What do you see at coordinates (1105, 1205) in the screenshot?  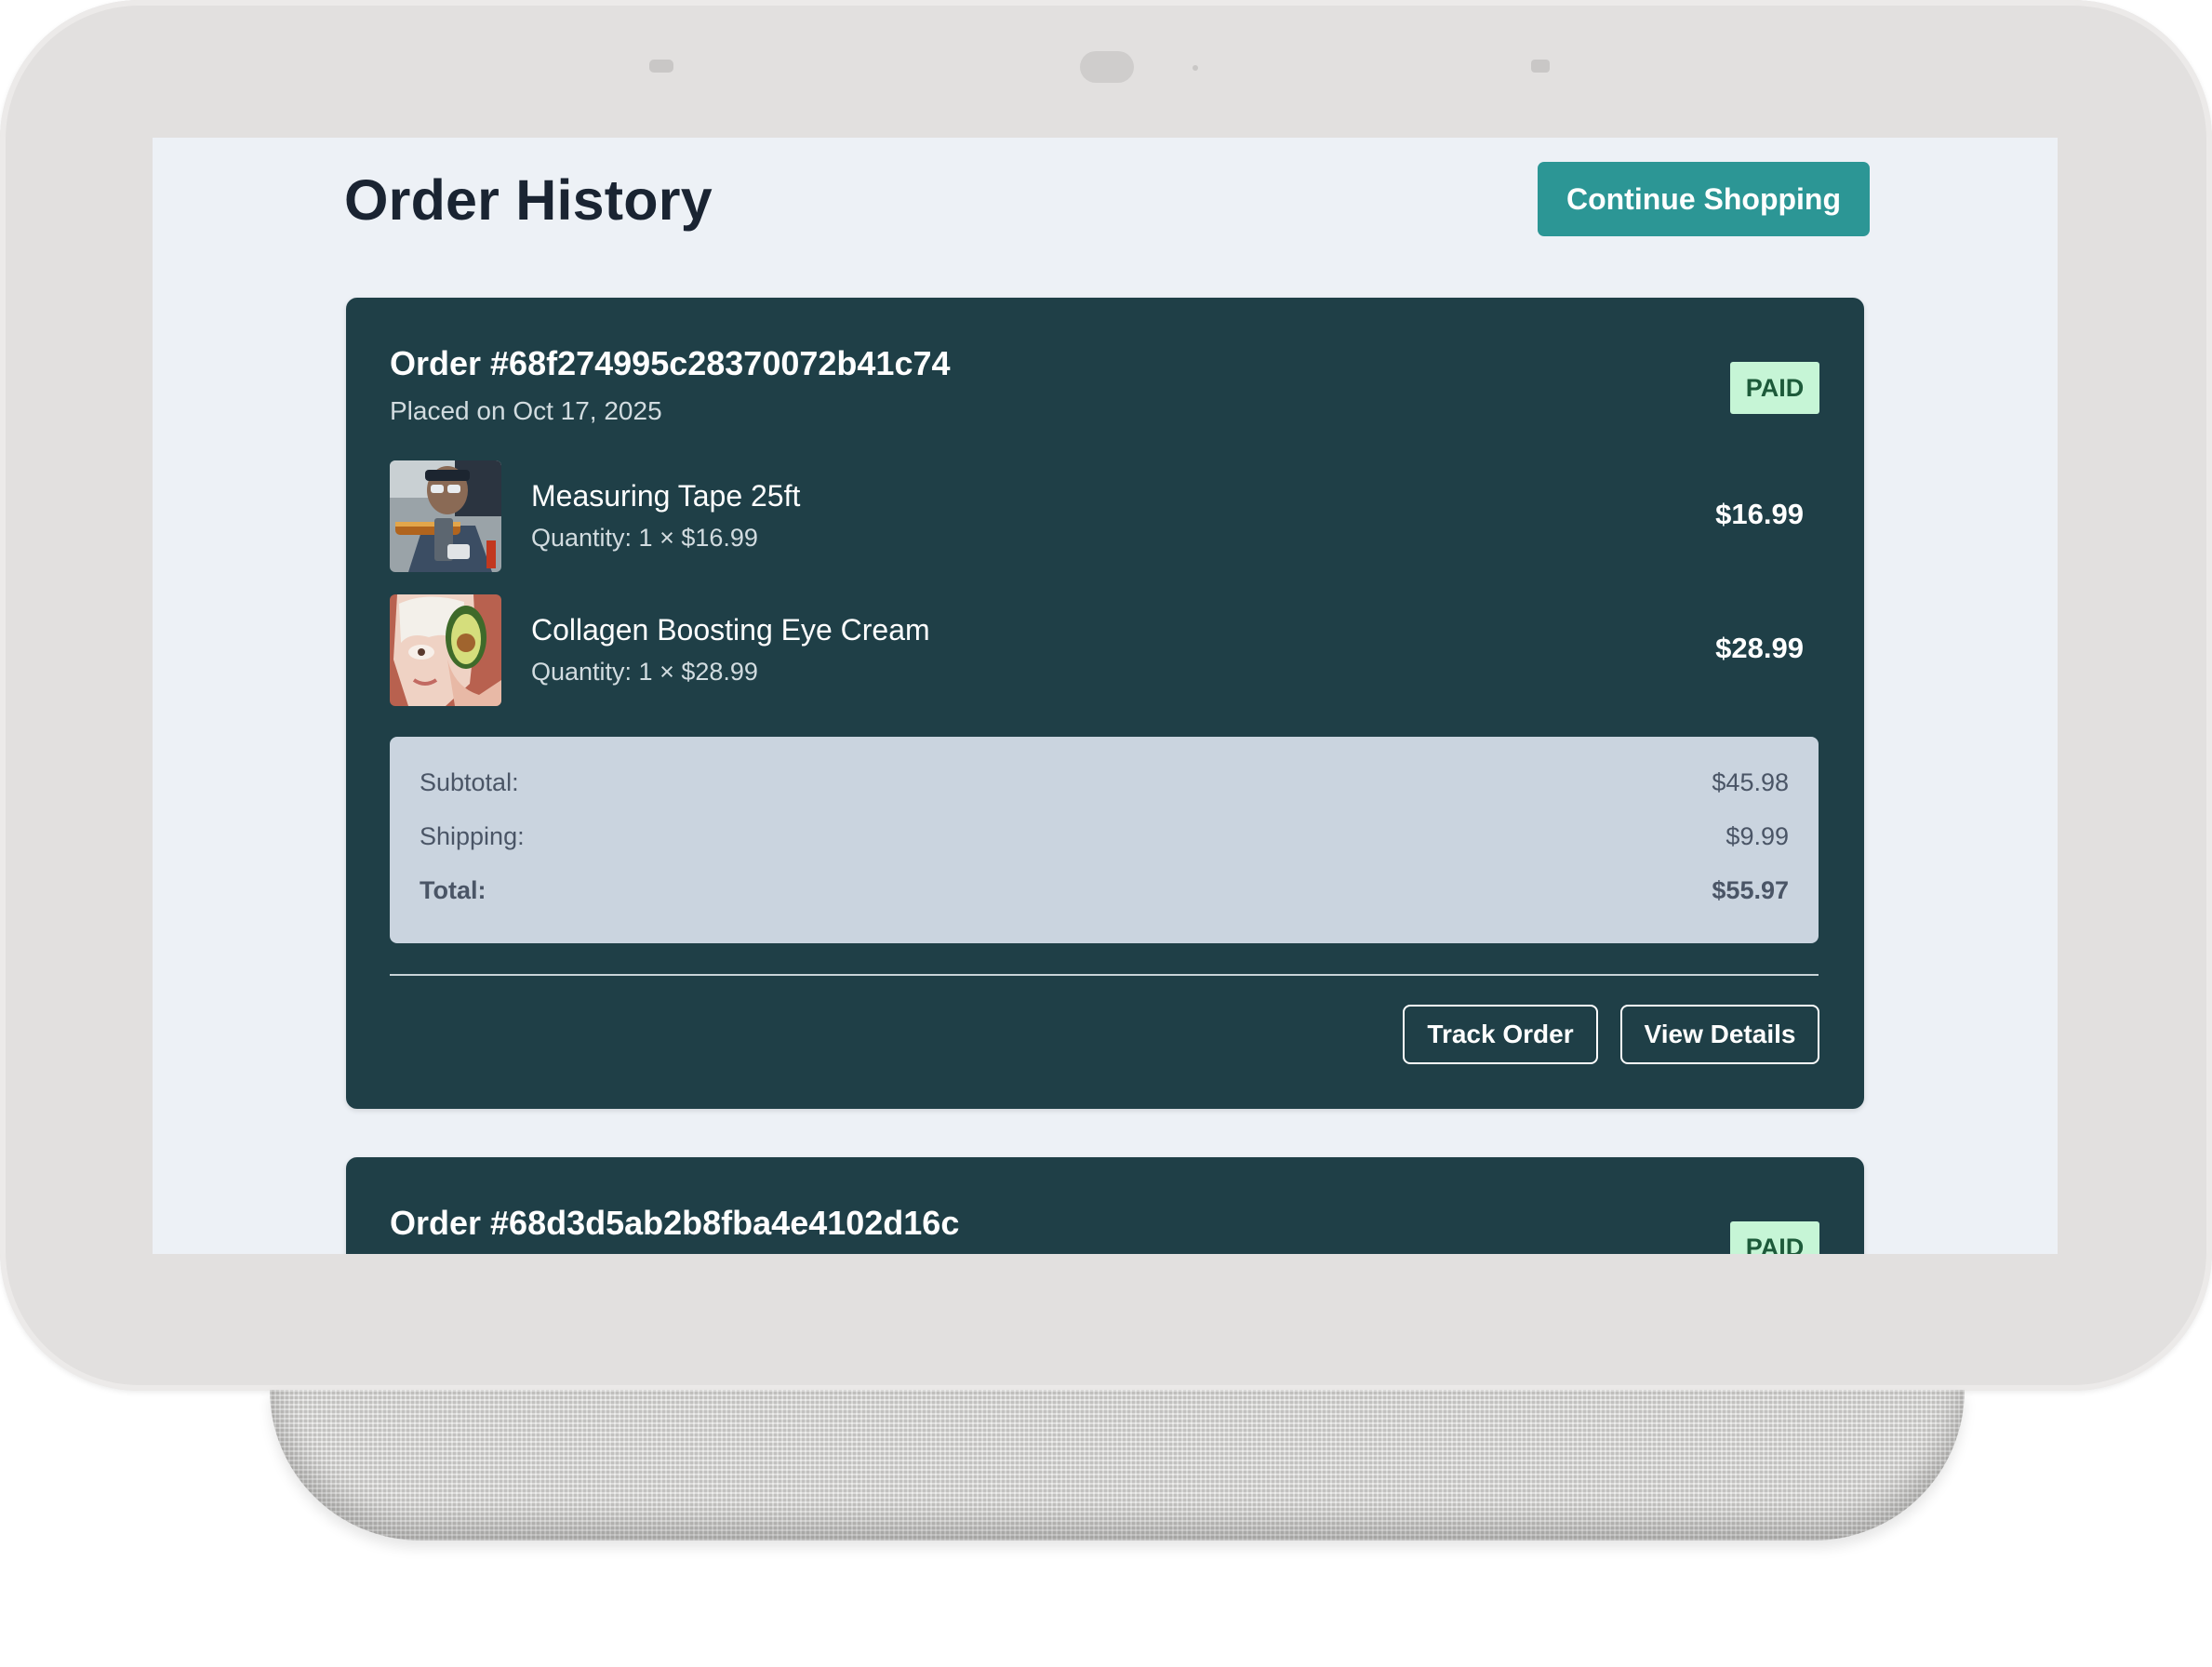 I see `order-card: Order #68d3d5ab2b8fba4e4102d16c PAID` at bounding box center [1105, 1205].